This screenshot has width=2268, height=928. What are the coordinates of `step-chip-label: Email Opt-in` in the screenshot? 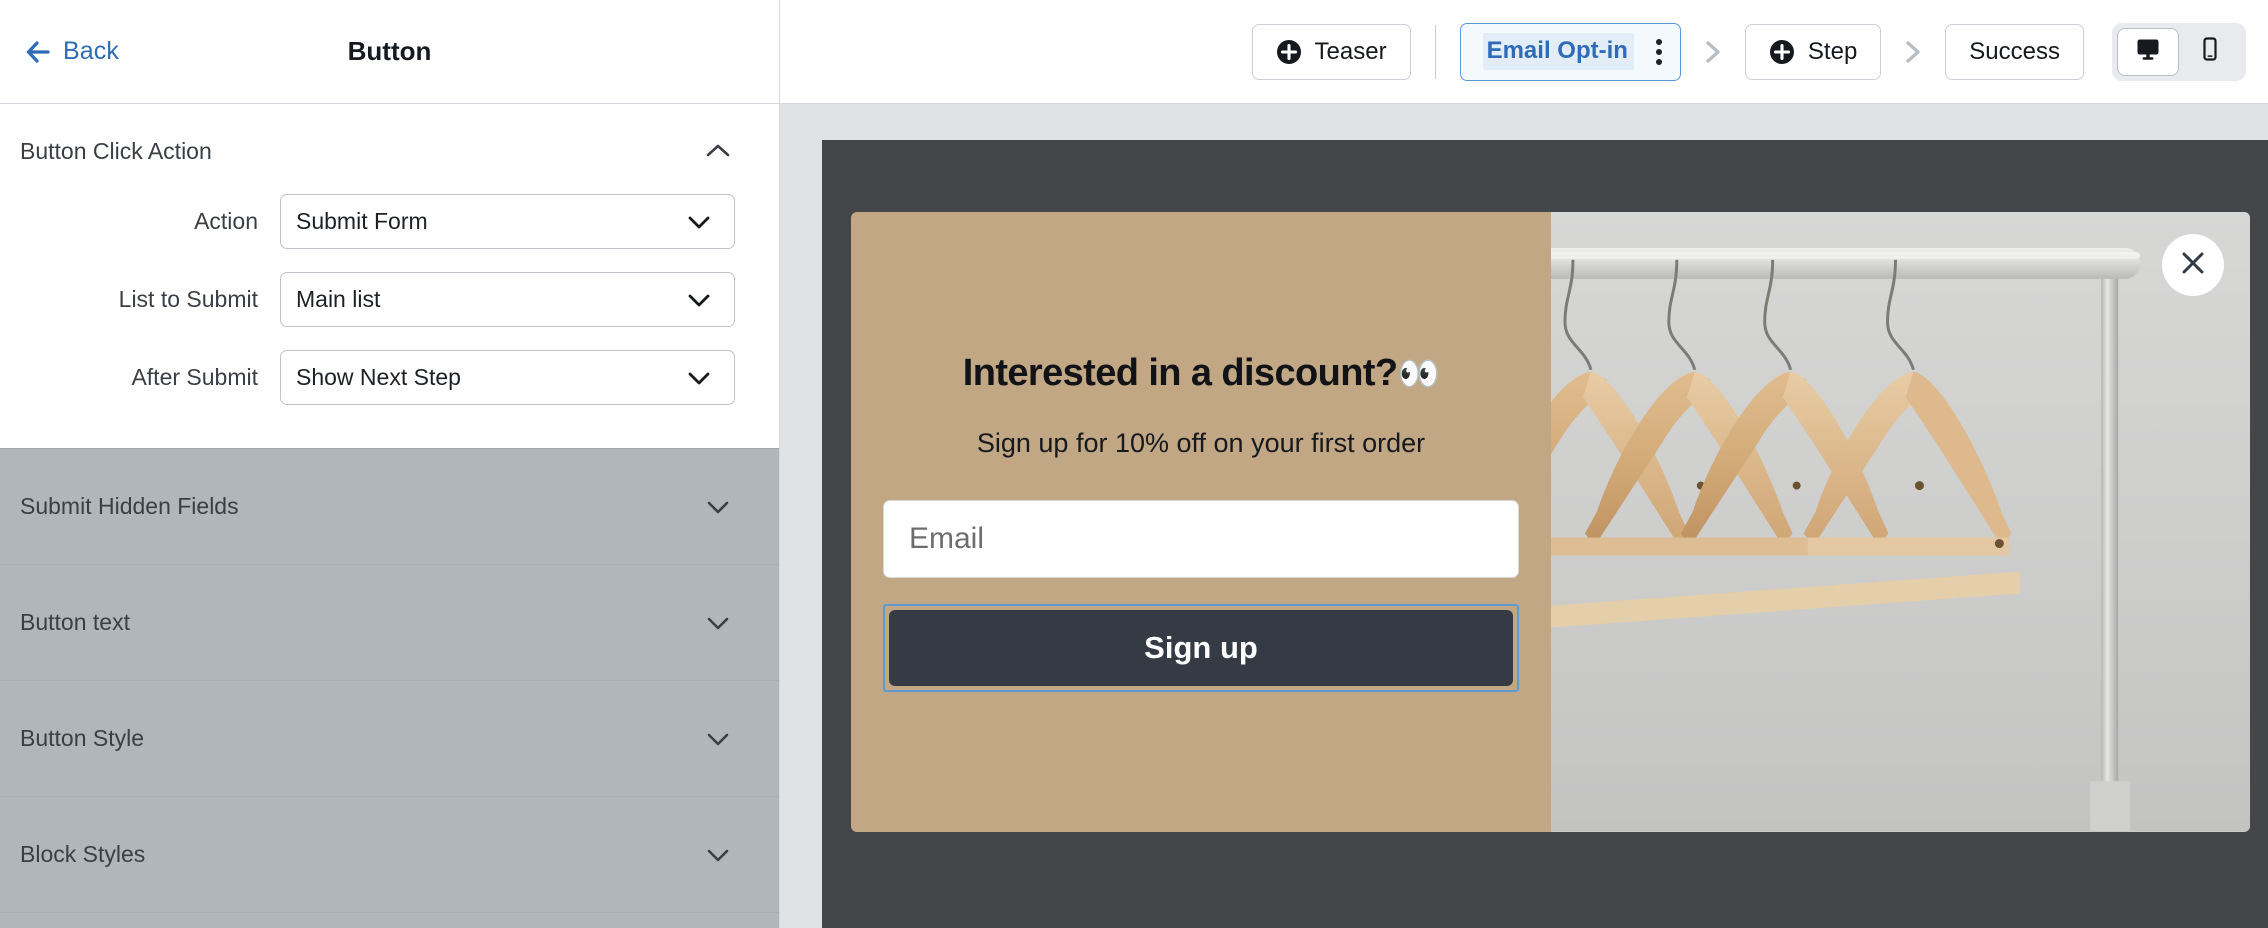 It's located at (1558, 51).